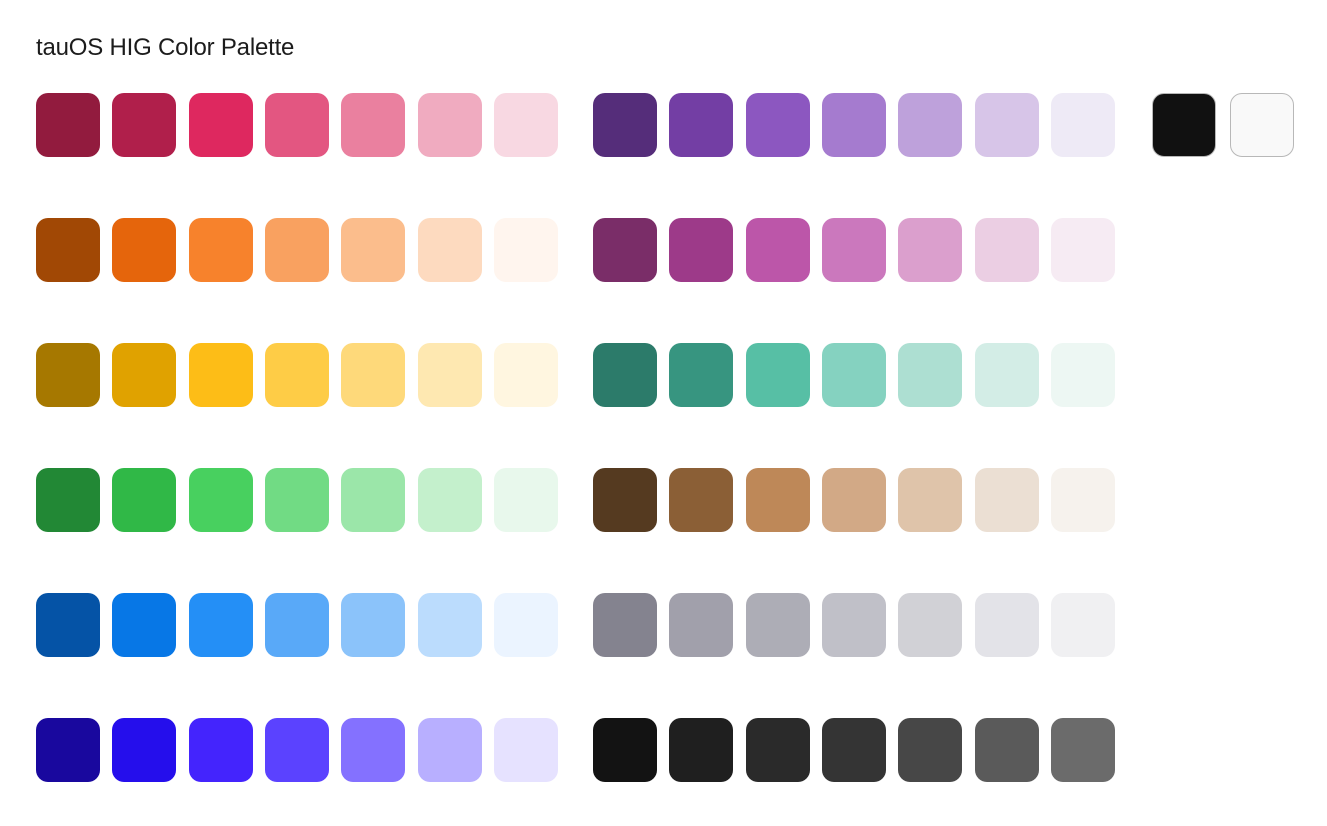  Describe the element at coordinates (165, 47) in the screenshot. I see `page-title: tauOS HIG Color Palette` at that location.